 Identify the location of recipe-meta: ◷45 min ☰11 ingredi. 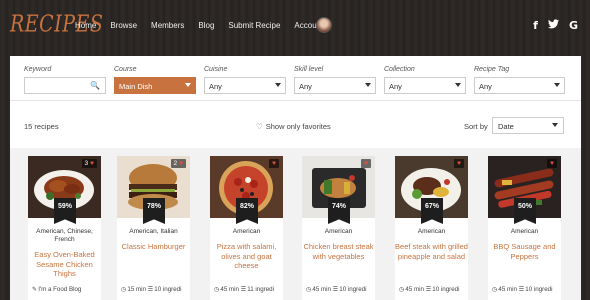
(244, 289).